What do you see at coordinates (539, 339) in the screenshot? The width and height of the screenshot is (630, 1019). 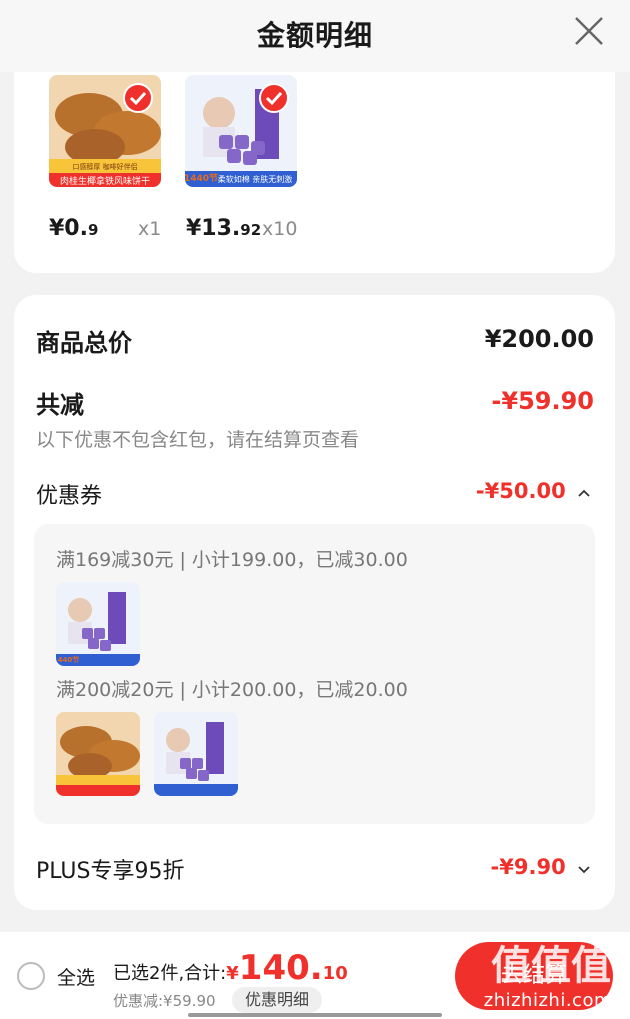 I see `total-value: ¥200.00` at bounding box center [539, 339].